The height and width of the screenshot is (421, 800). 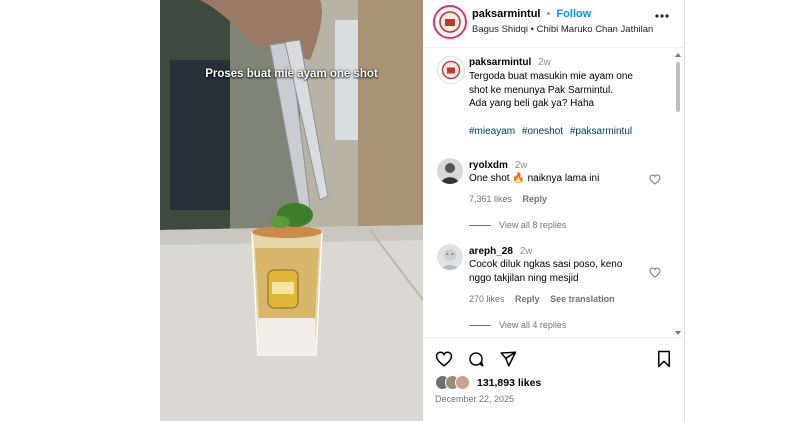 I want to click on scroll-down-arrow-icon, so click(x=678, y=333).